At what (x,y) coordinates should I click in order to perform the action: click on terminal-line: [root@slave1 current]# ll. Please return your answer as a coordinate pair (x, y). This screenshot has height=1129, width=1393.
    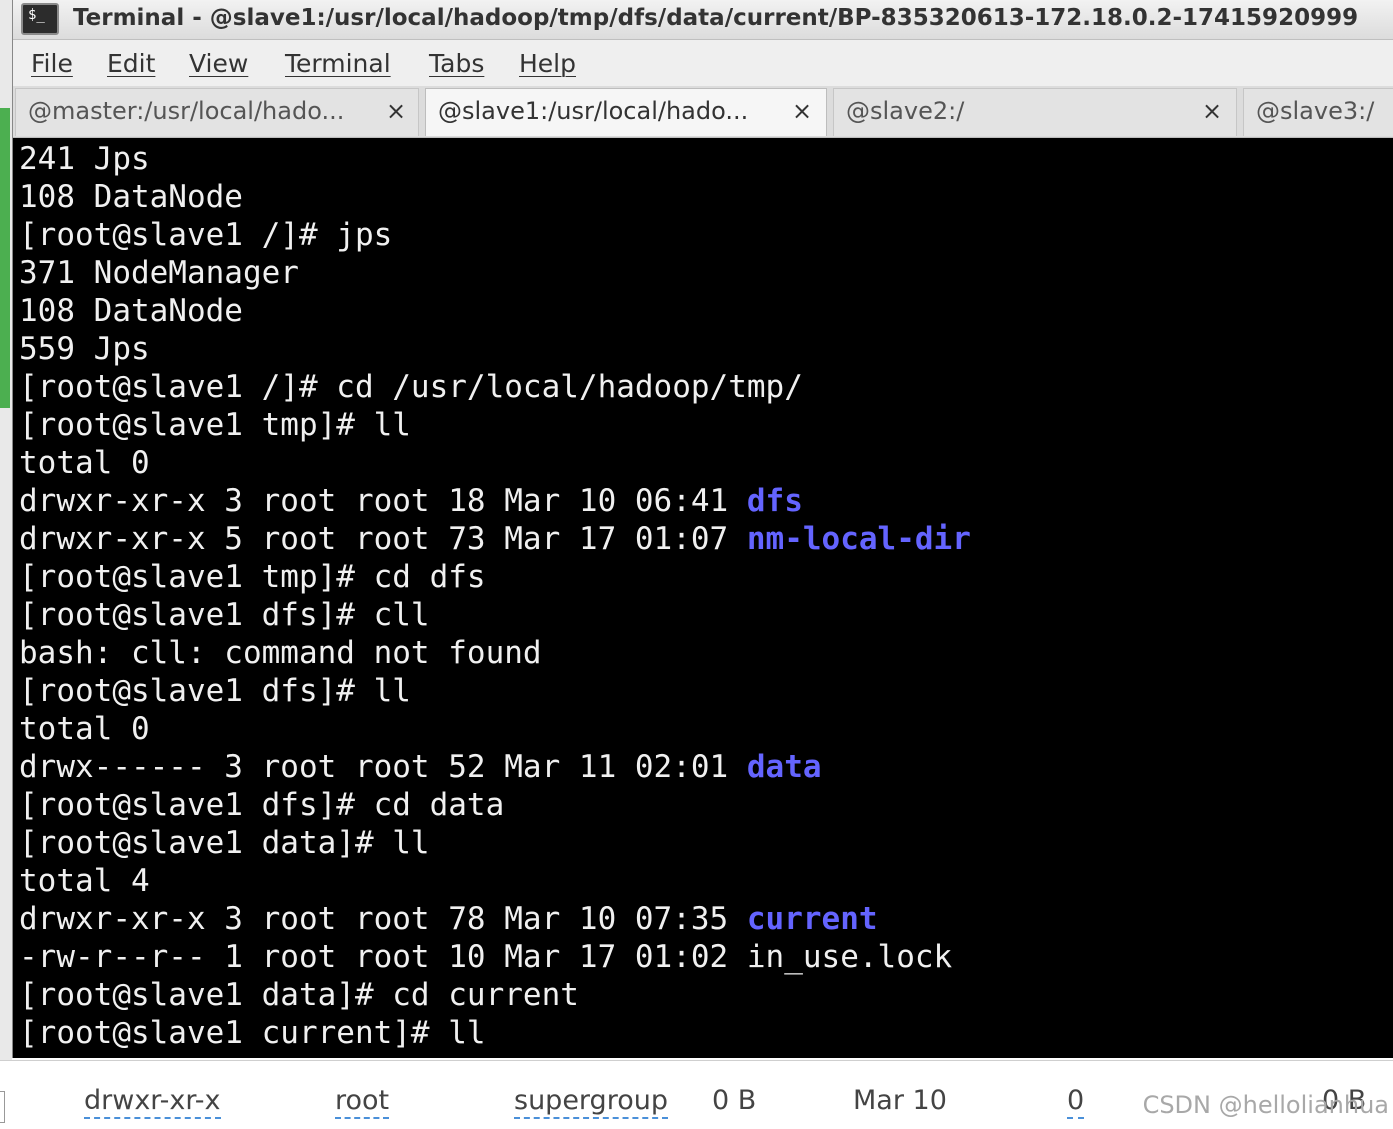
    Looking at the image, I should click on (704, 1033).